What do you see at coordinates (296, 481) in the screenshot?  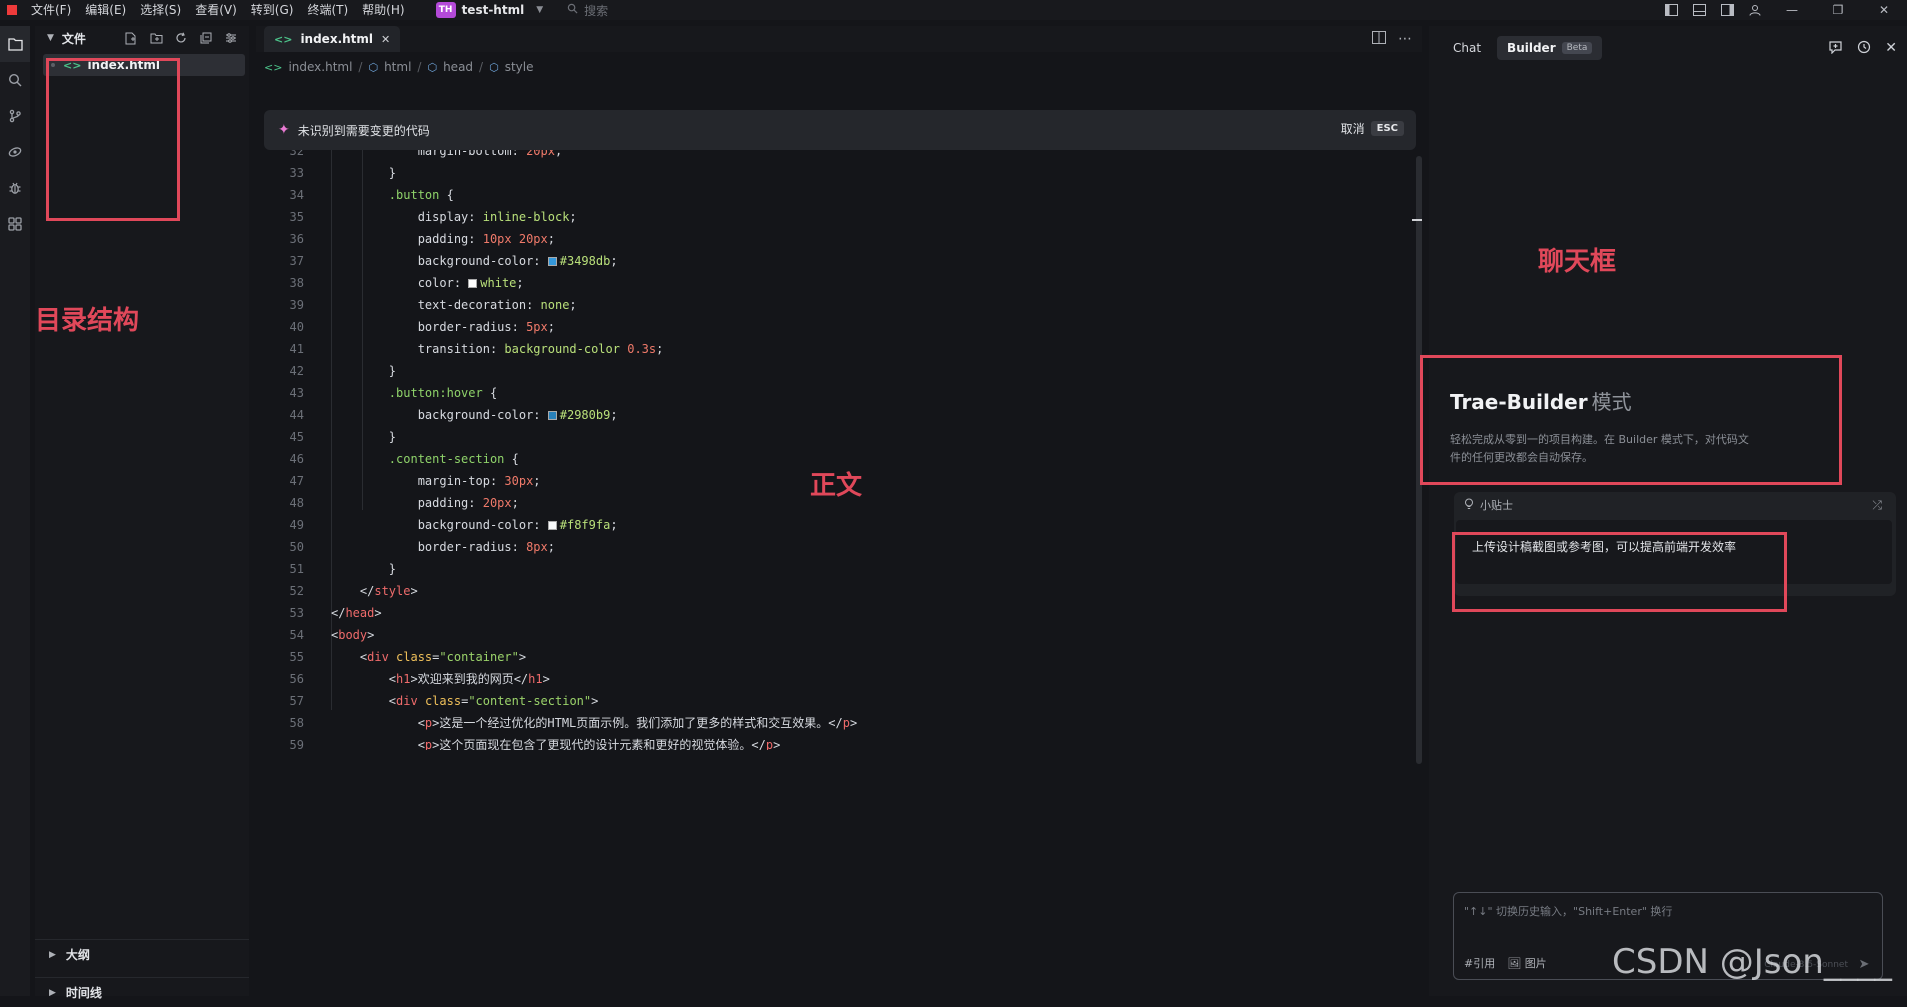 I see `line-number: 47` at bounding box center [296, 481].